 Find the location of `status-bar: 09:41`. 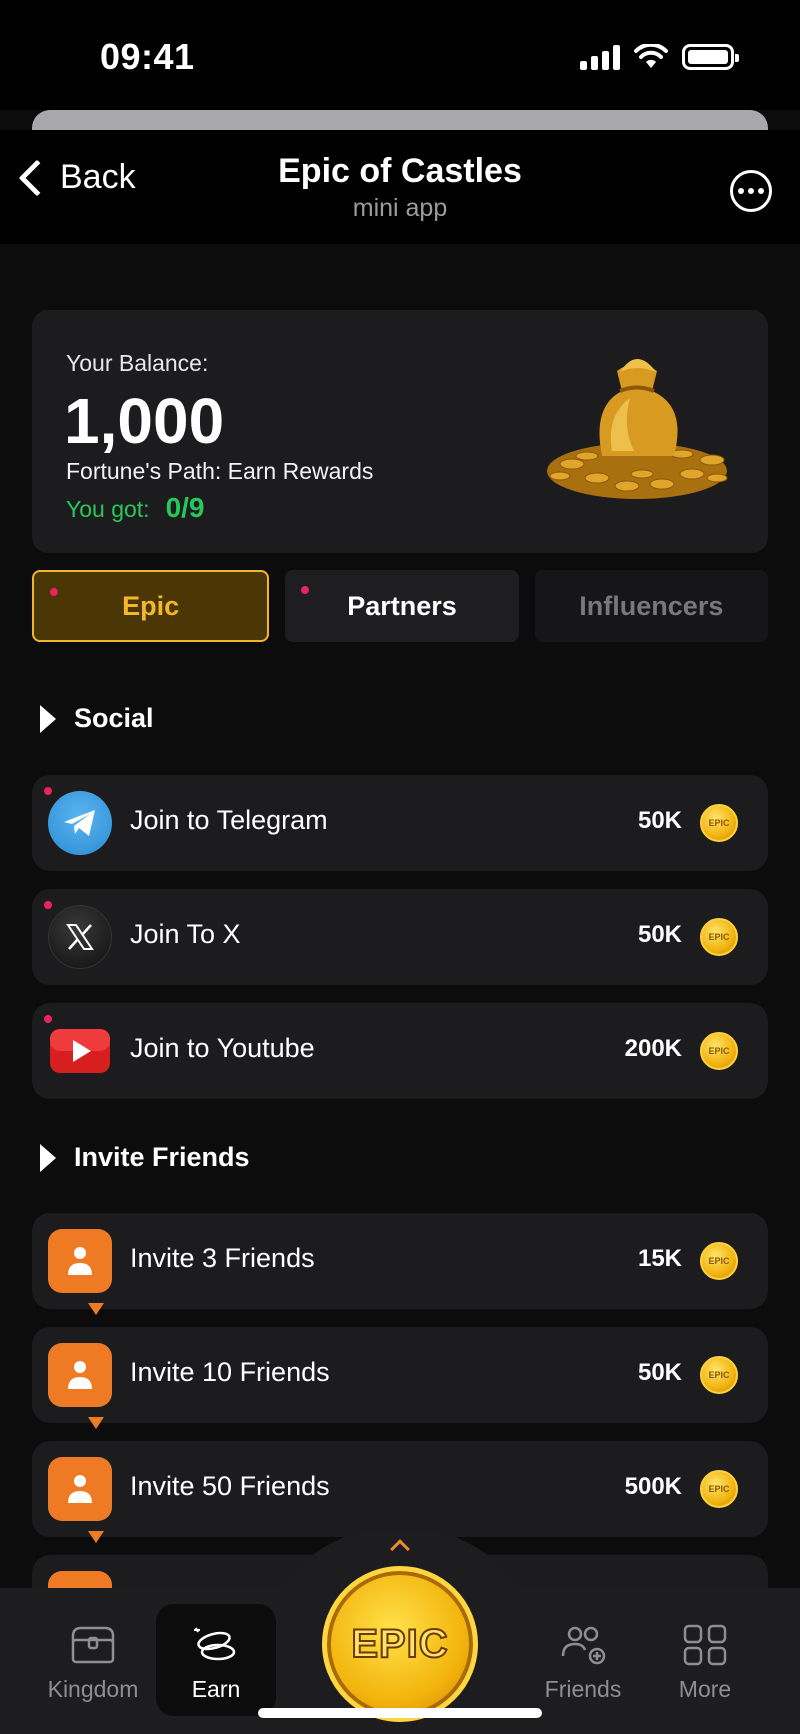

status-bar: 09:41 is located at coordinates (400, 55).